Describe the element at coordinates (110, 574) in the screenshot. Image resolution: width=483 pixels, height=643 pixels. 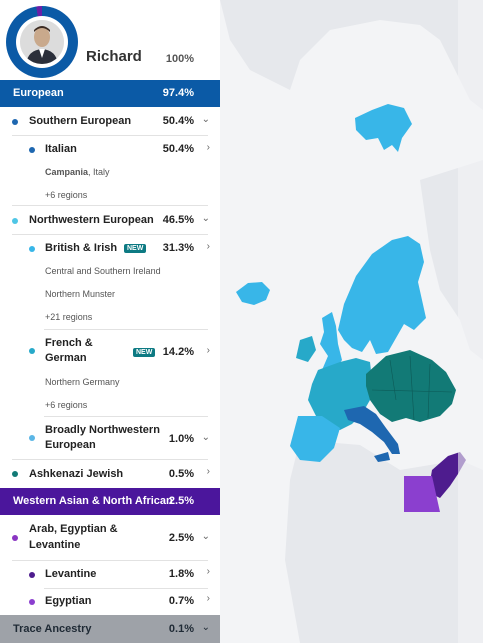
I see `region-levantine: Levantine 1.8% ›` at that location.